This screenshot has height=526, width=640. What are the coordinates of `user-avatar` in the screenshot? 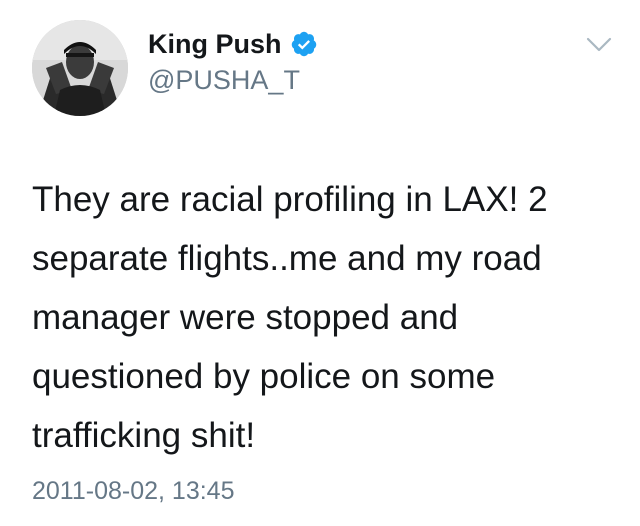 It's located at (80, 68).